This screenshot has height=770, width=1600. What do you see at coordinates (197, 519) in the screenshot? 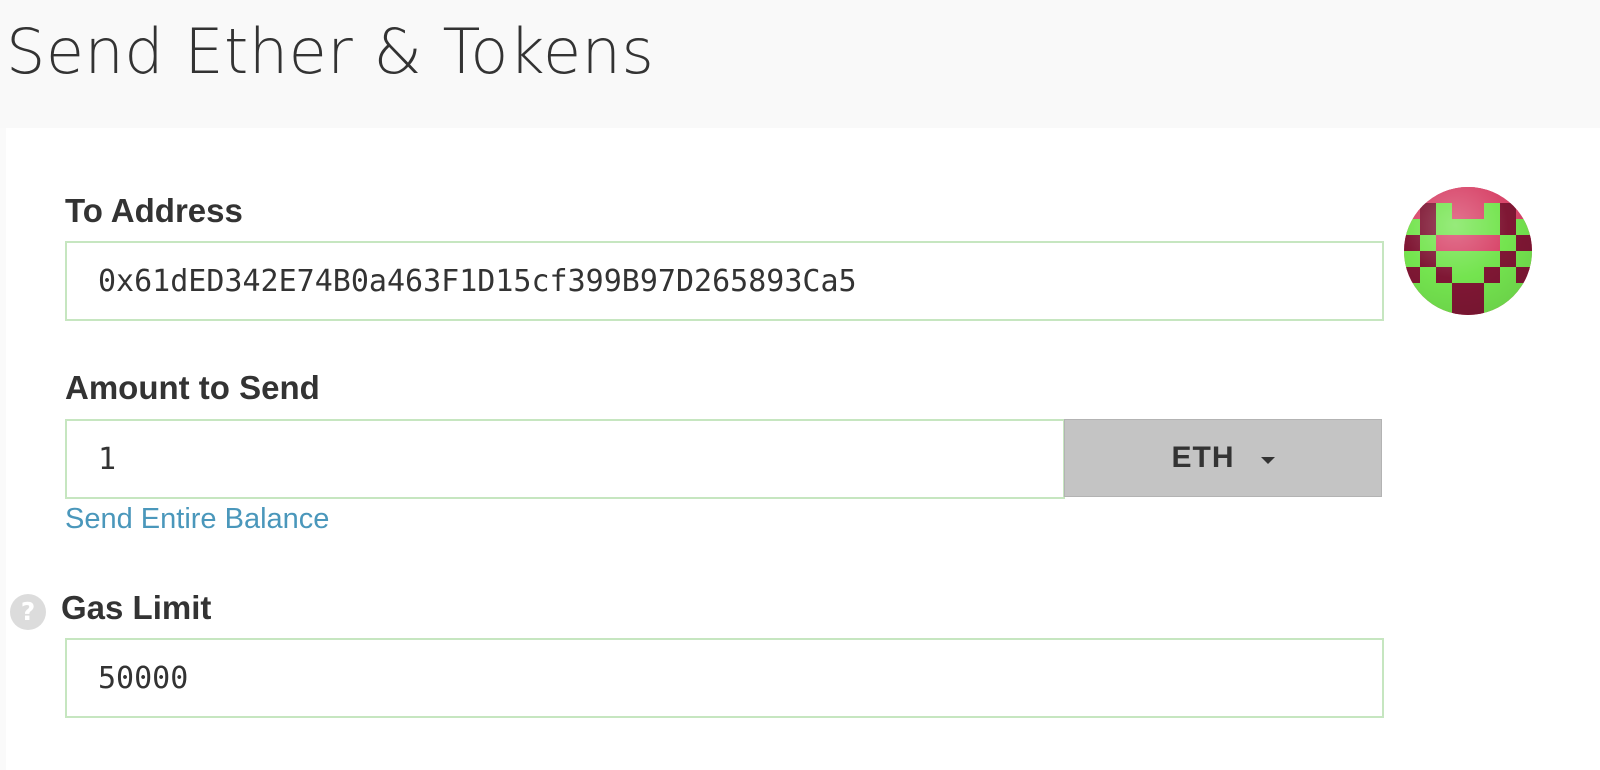
I see `send-entire-balance-link: Send Entire Balance` at bounding box center [197, 519].